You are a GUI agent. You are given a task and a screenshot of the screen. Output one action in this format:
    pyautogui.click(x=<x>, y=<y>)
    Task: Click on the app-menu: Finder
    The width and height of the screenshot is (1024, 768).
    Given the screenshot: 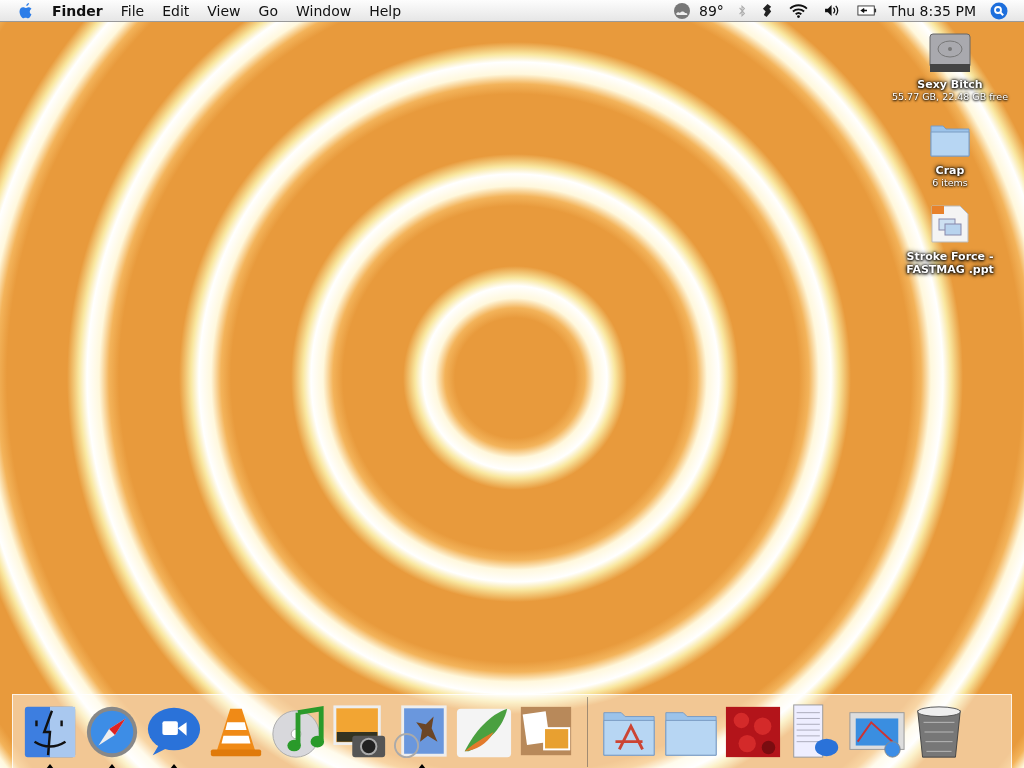 What is the action you would take?
    pyautogui.click(x=77, y=10)
    